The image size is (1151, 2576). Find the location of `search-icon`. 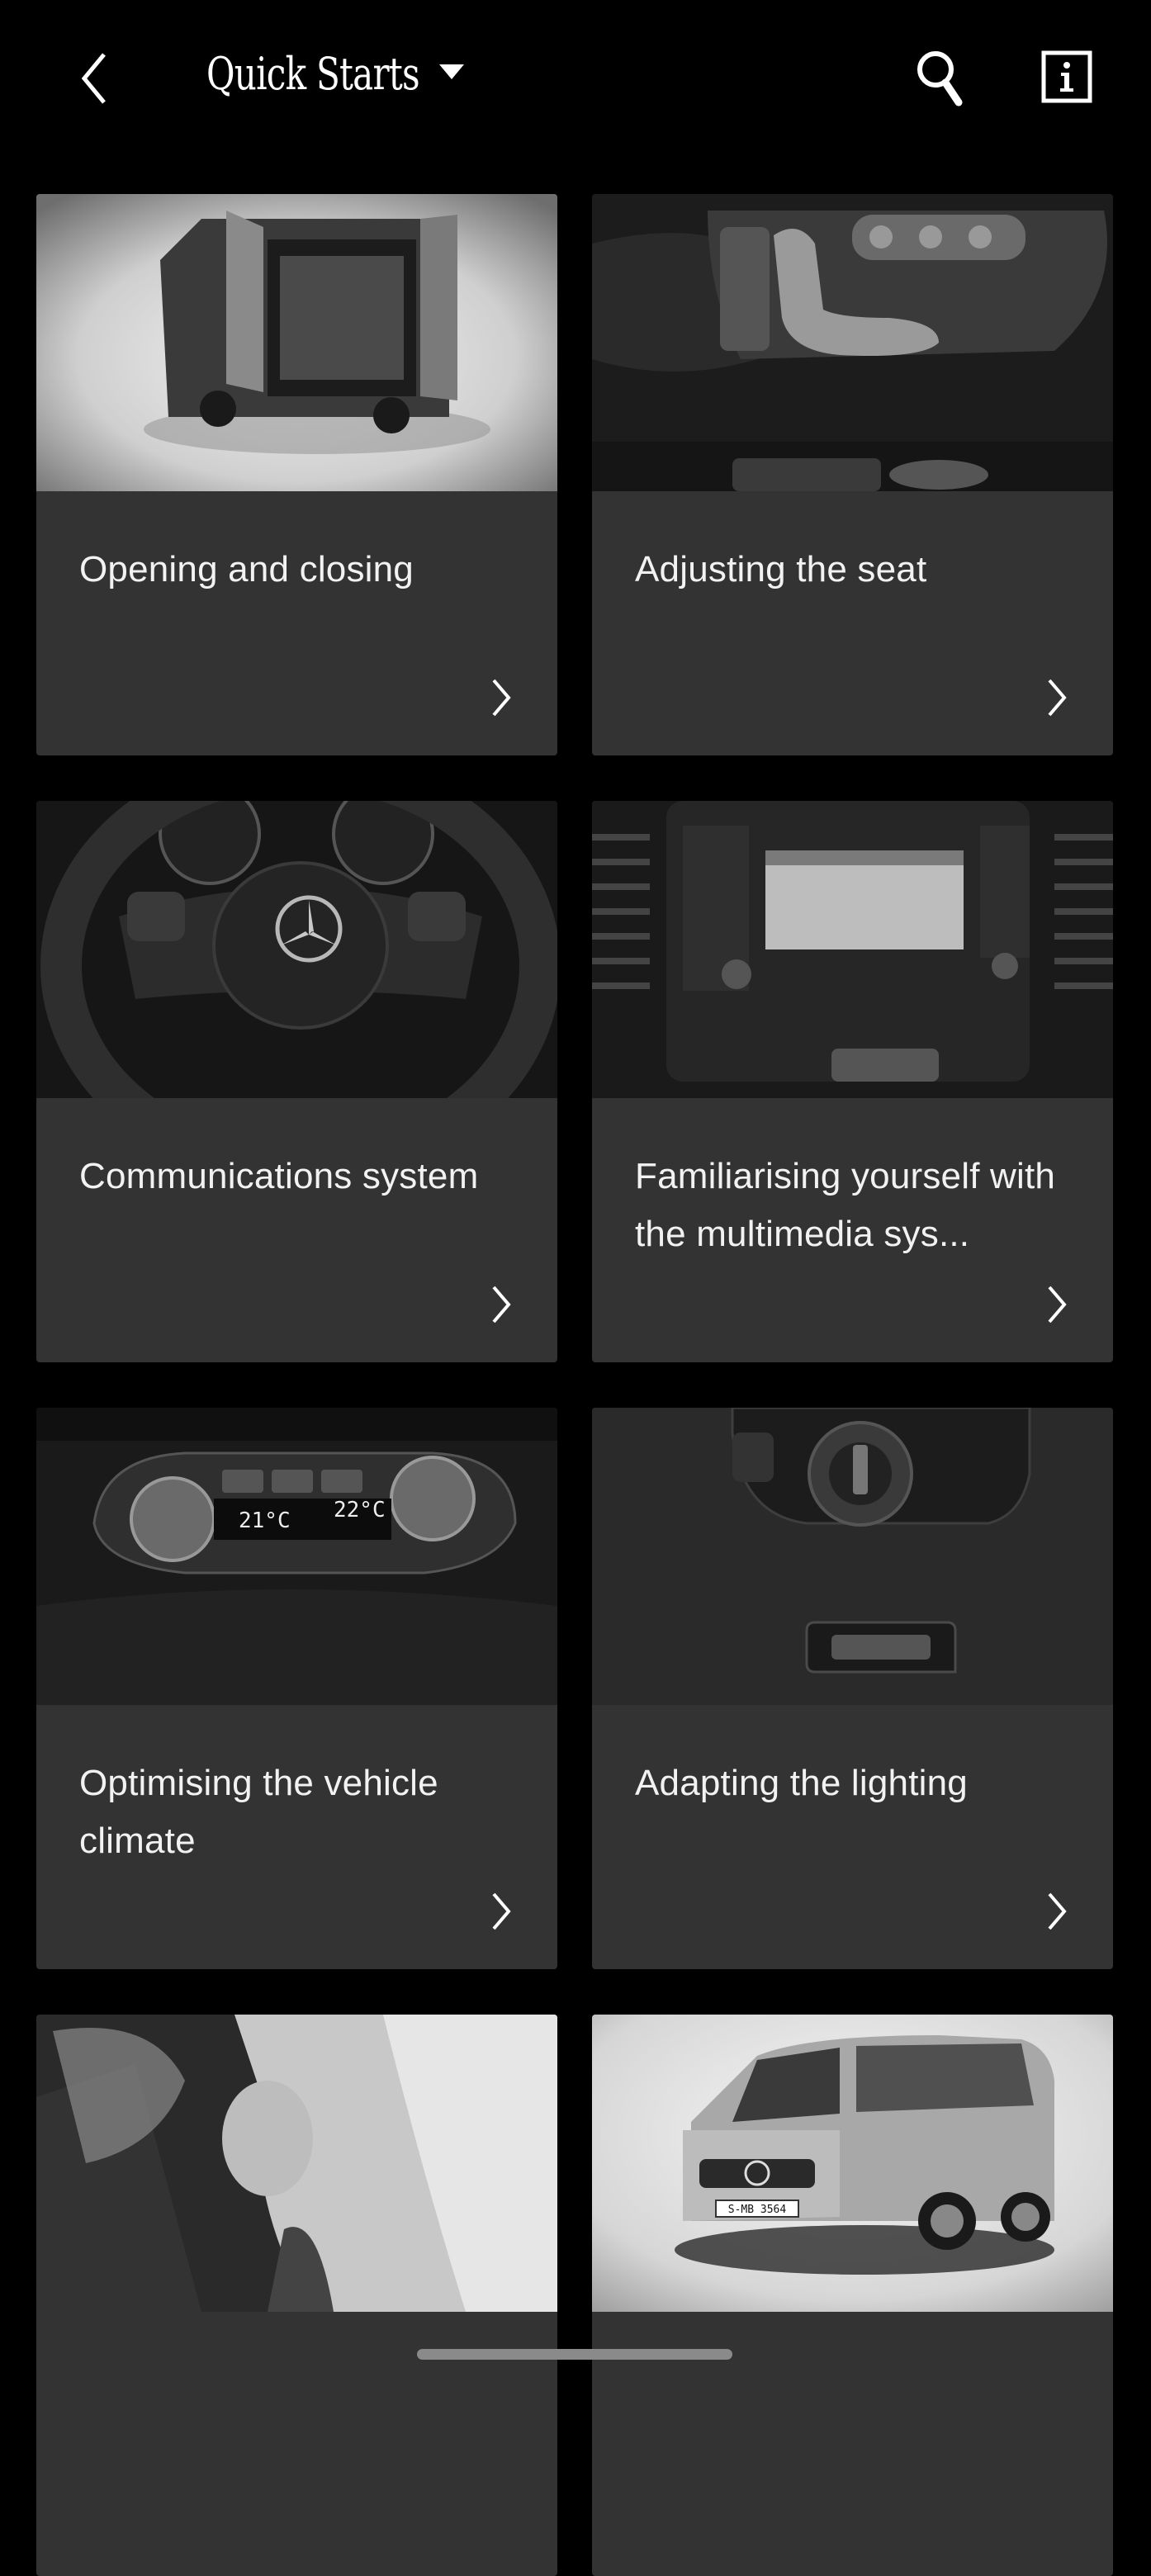

search-icon is located at coordinates (941, 77).